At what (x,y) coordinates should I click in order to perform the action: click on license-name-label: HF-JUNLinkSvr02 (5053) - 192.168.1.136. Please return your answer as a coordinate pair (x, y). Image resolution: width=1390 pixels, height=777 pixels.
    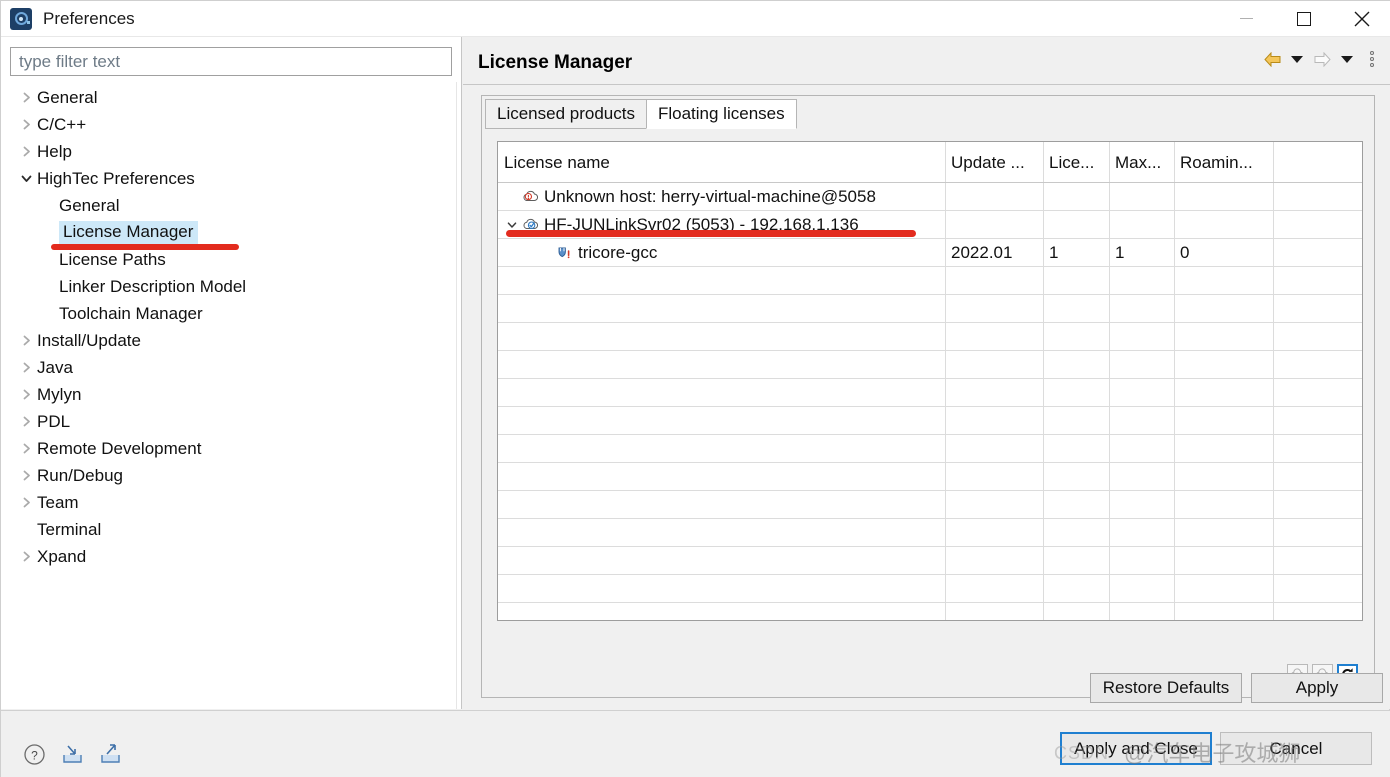
    Looking at the image, I should click on (701, 224).